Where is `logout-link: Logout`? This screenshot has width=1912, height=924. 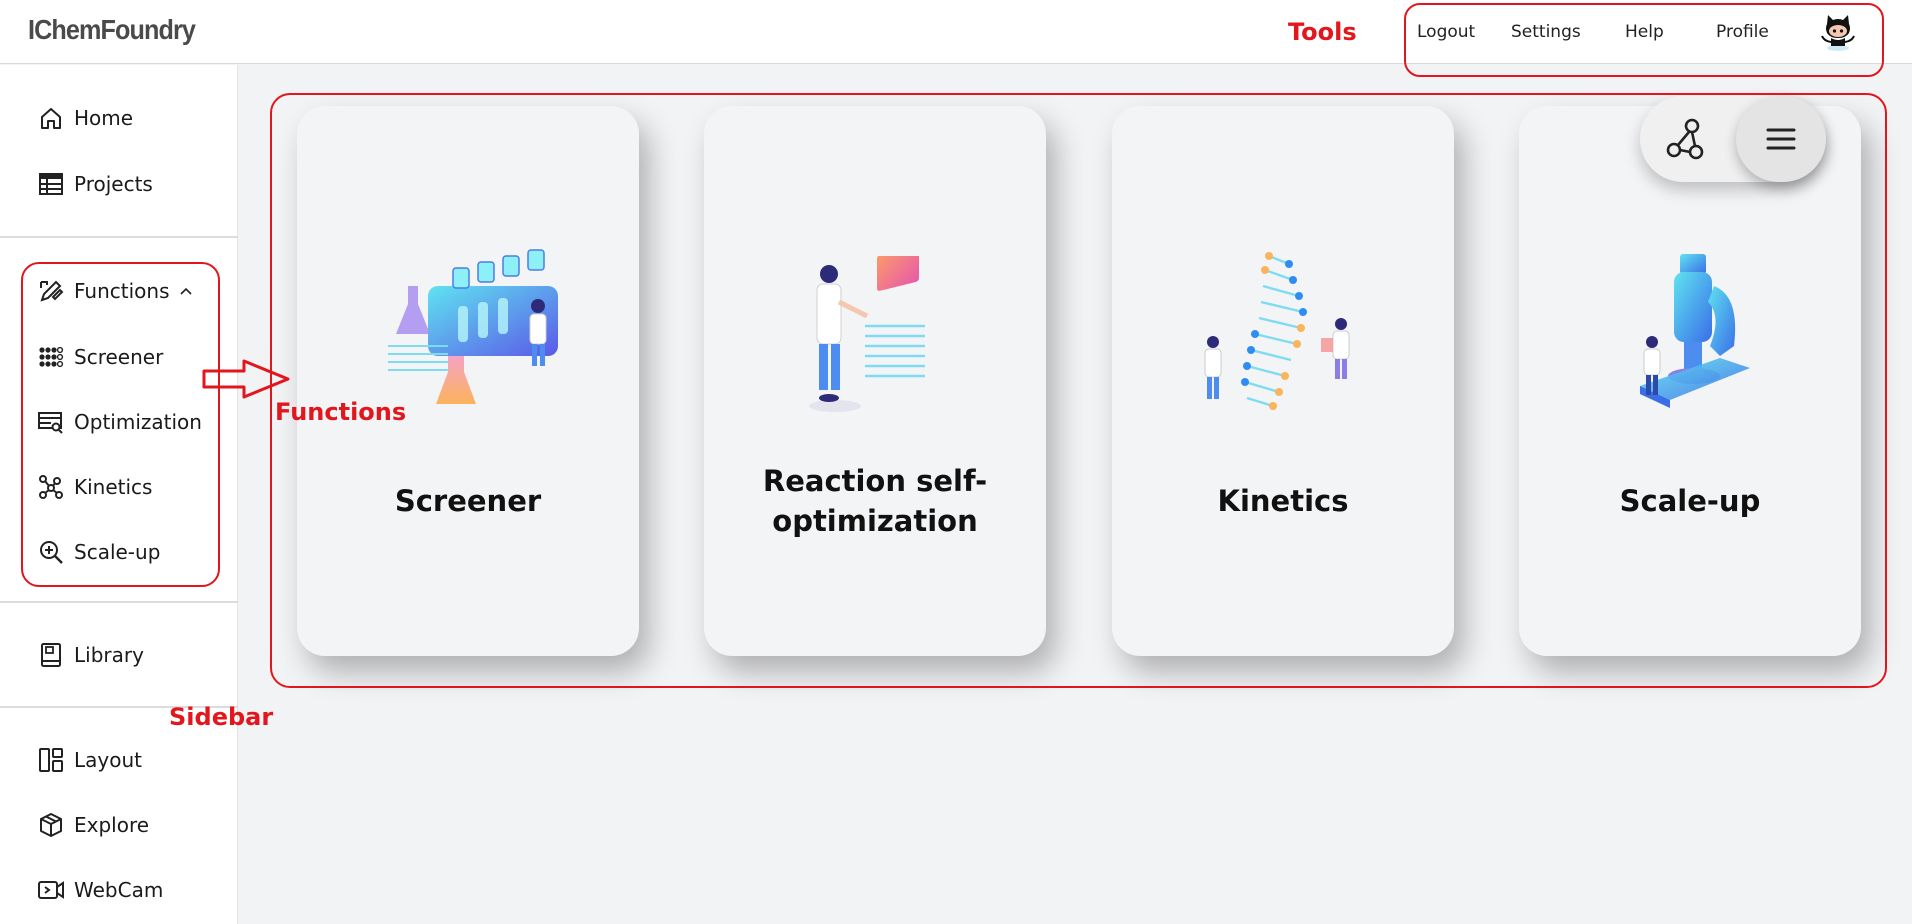
logout-link: Logout is located at coordinates (1446, 32).